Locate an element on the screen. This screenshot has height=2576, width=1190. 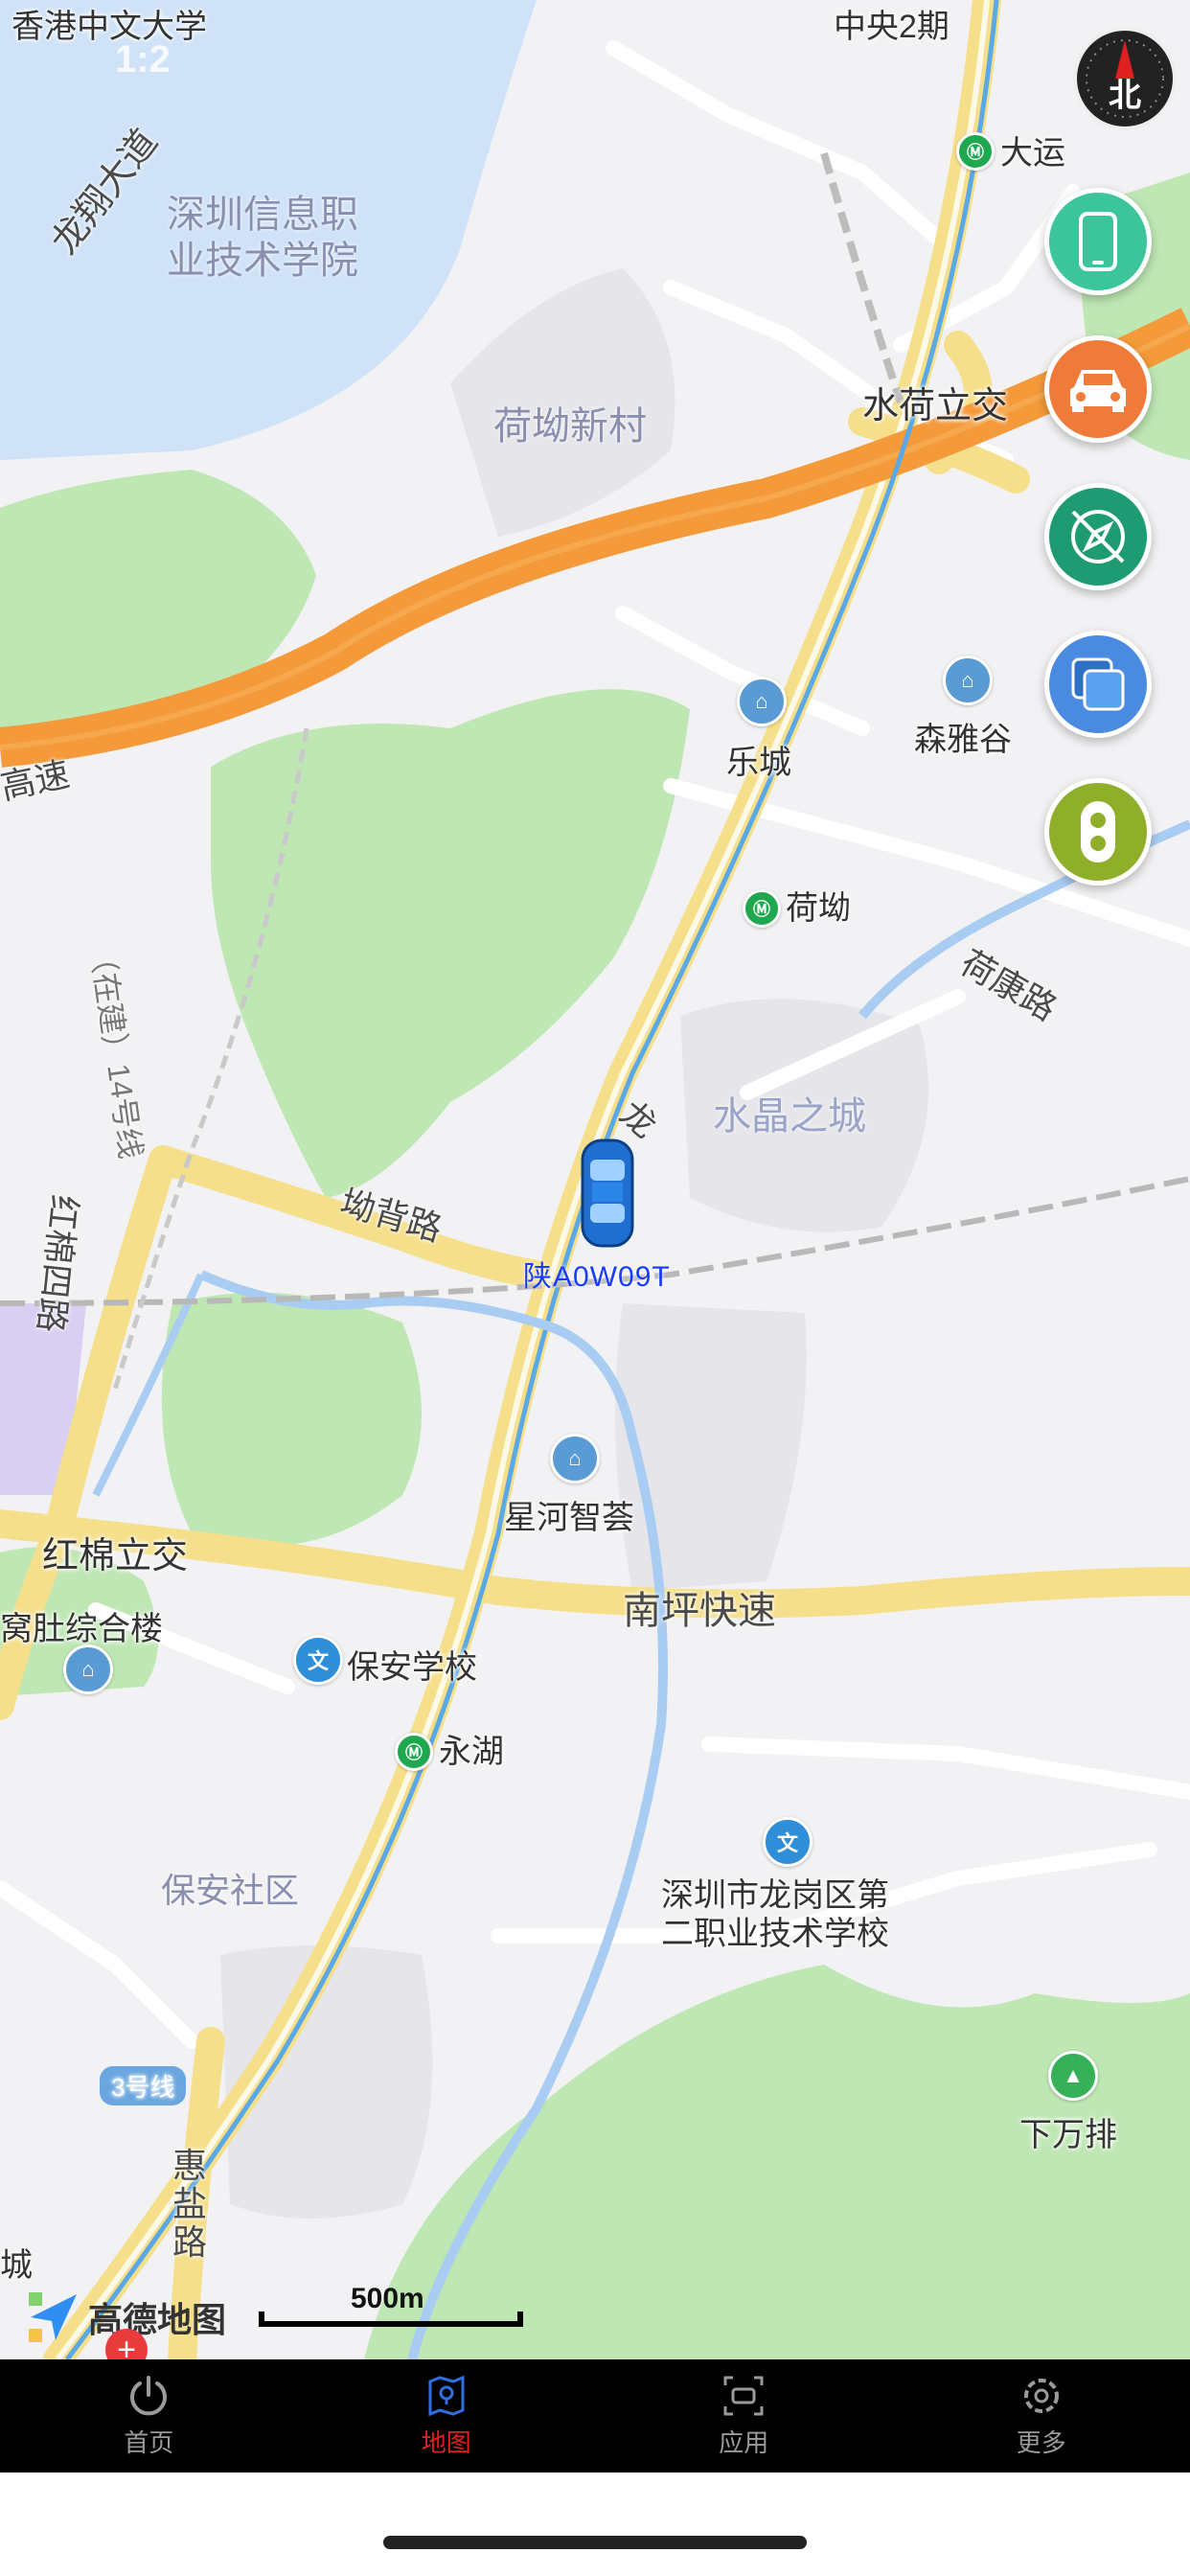
label-interchange-hongmian: 红棉立交 is located at coordinates (116, 1556).